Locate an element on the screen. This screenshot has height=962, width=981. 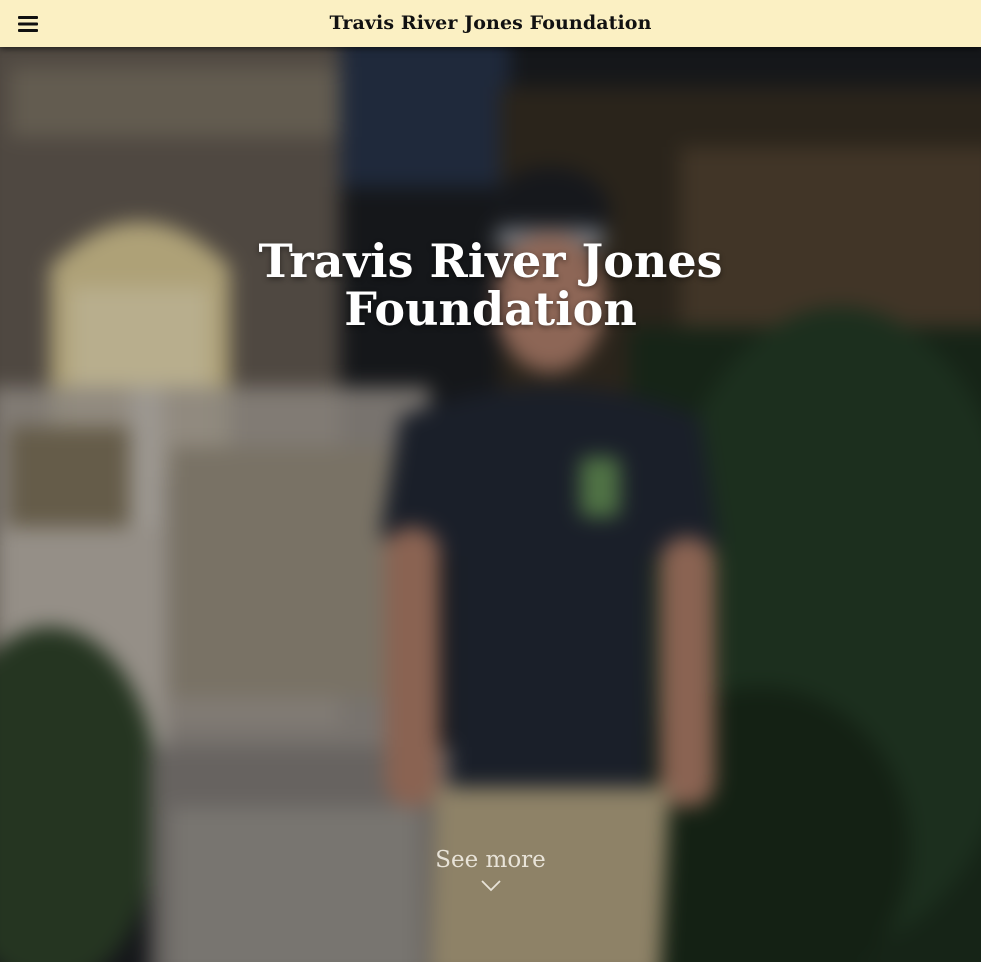
top-navigation-bar: Travis River Jones Foundation is located at coordinates (490, 23).